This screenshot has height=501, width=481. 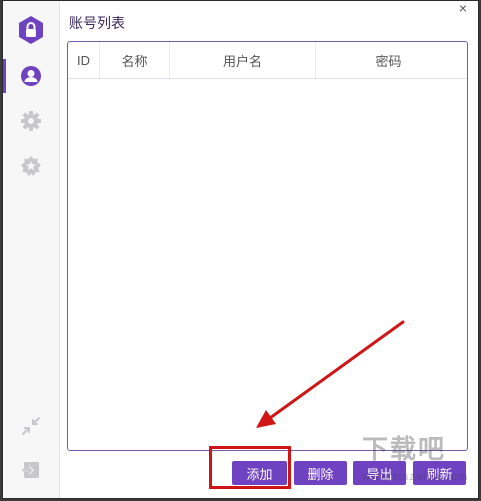 I want to click on column-header-id: ID, so click(x=84, y=60).